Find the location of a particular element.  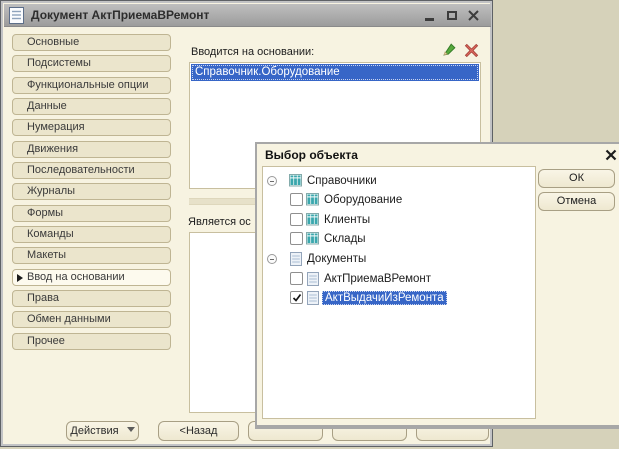

tab-dvizheniya: Движения is located at coordinates (91, 149).